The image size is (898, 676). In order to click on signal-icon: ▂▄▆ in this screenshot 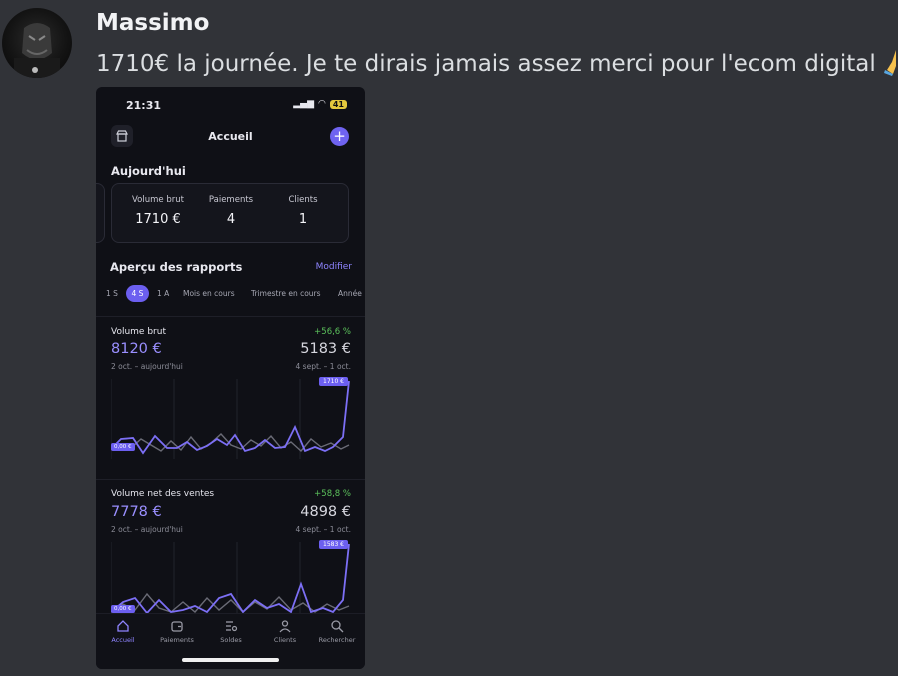, I will do `click(303, 104)`.